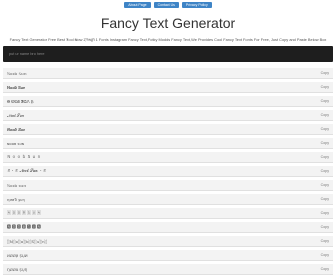 The width and height of the screenshot is (336, 280). What do you see at coordinates (16, 115) in the screenshot?
I see `fancy-text-output: 𝒩𝑜𝑜𝒷 𝒮𝓊𝓃` at bounding box center [16, 115].